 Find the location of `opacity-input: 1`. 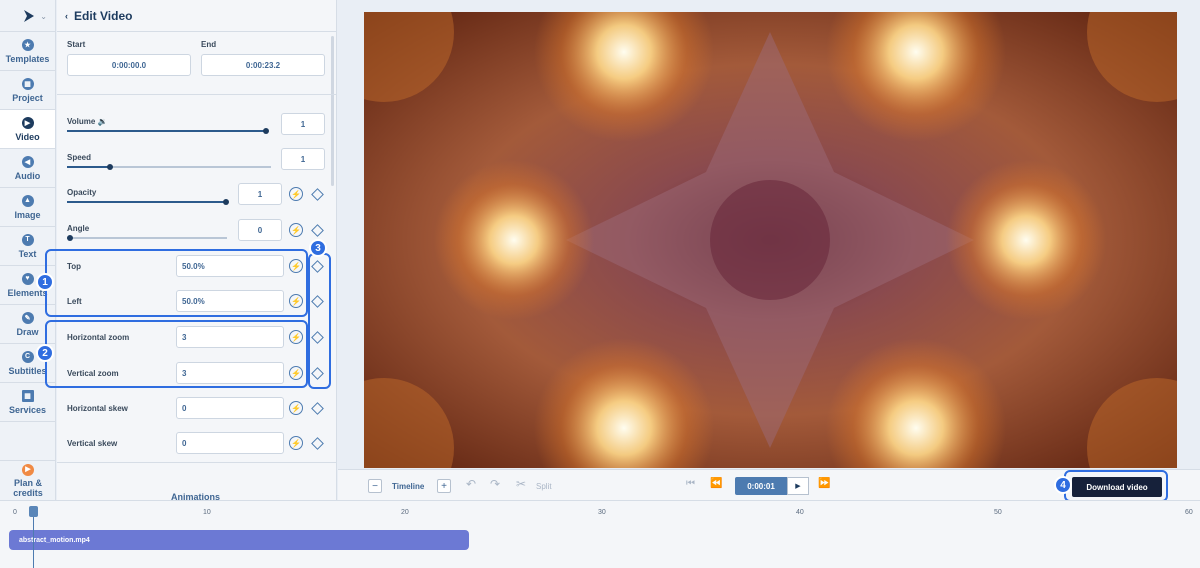

opacity-input: 1 is located at coordinates (260, 194).